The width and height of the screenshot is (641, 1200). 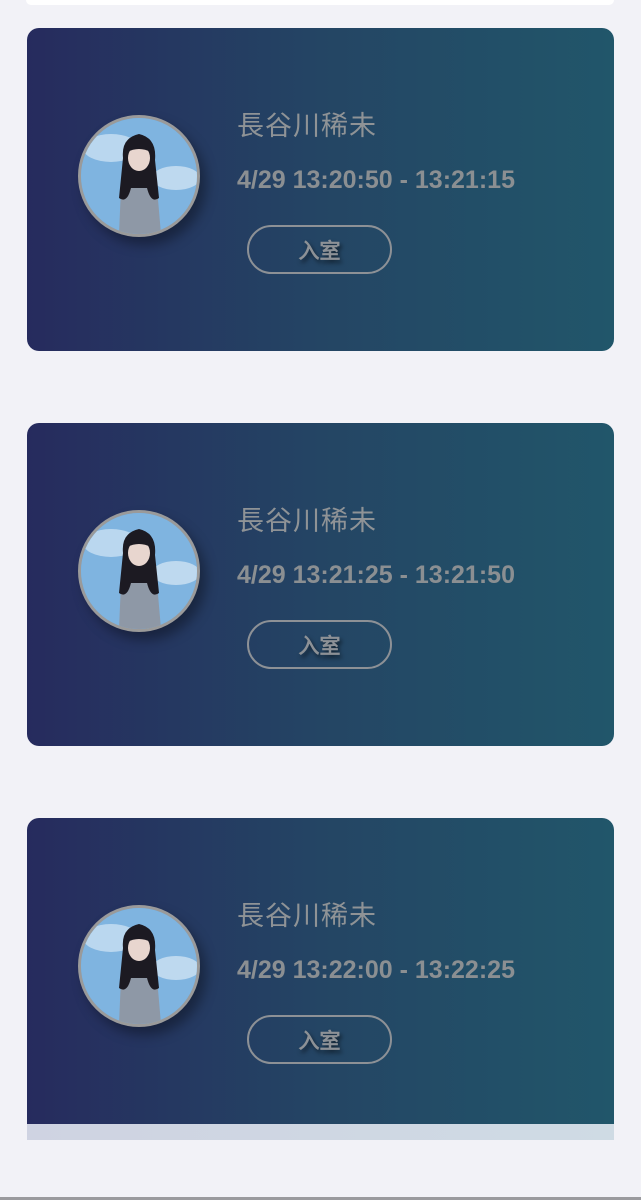 What do you see at coordinates (320, 2) in the screenshot?
I see `previous-card-edge` at bounding box center [320, 2].